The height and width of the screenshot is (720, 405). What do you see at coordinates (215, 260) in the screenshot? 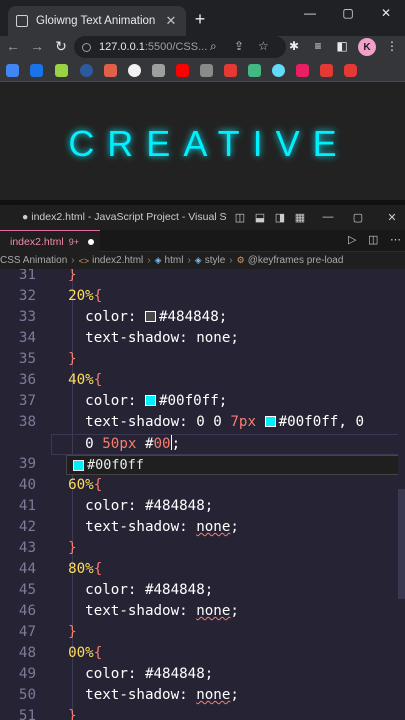
I see `breadcrumb-item: style` at bounding box center [215, 260].